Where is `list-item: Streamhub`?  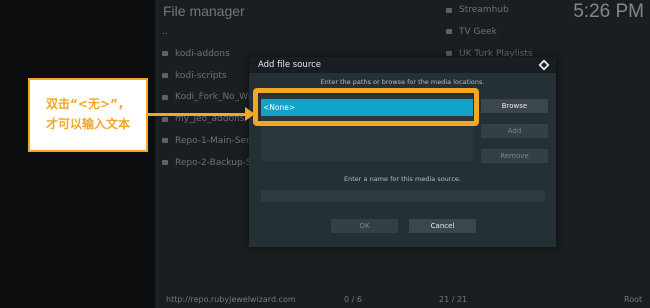 list-item: Streamhub is located at coordinates (540, 10).